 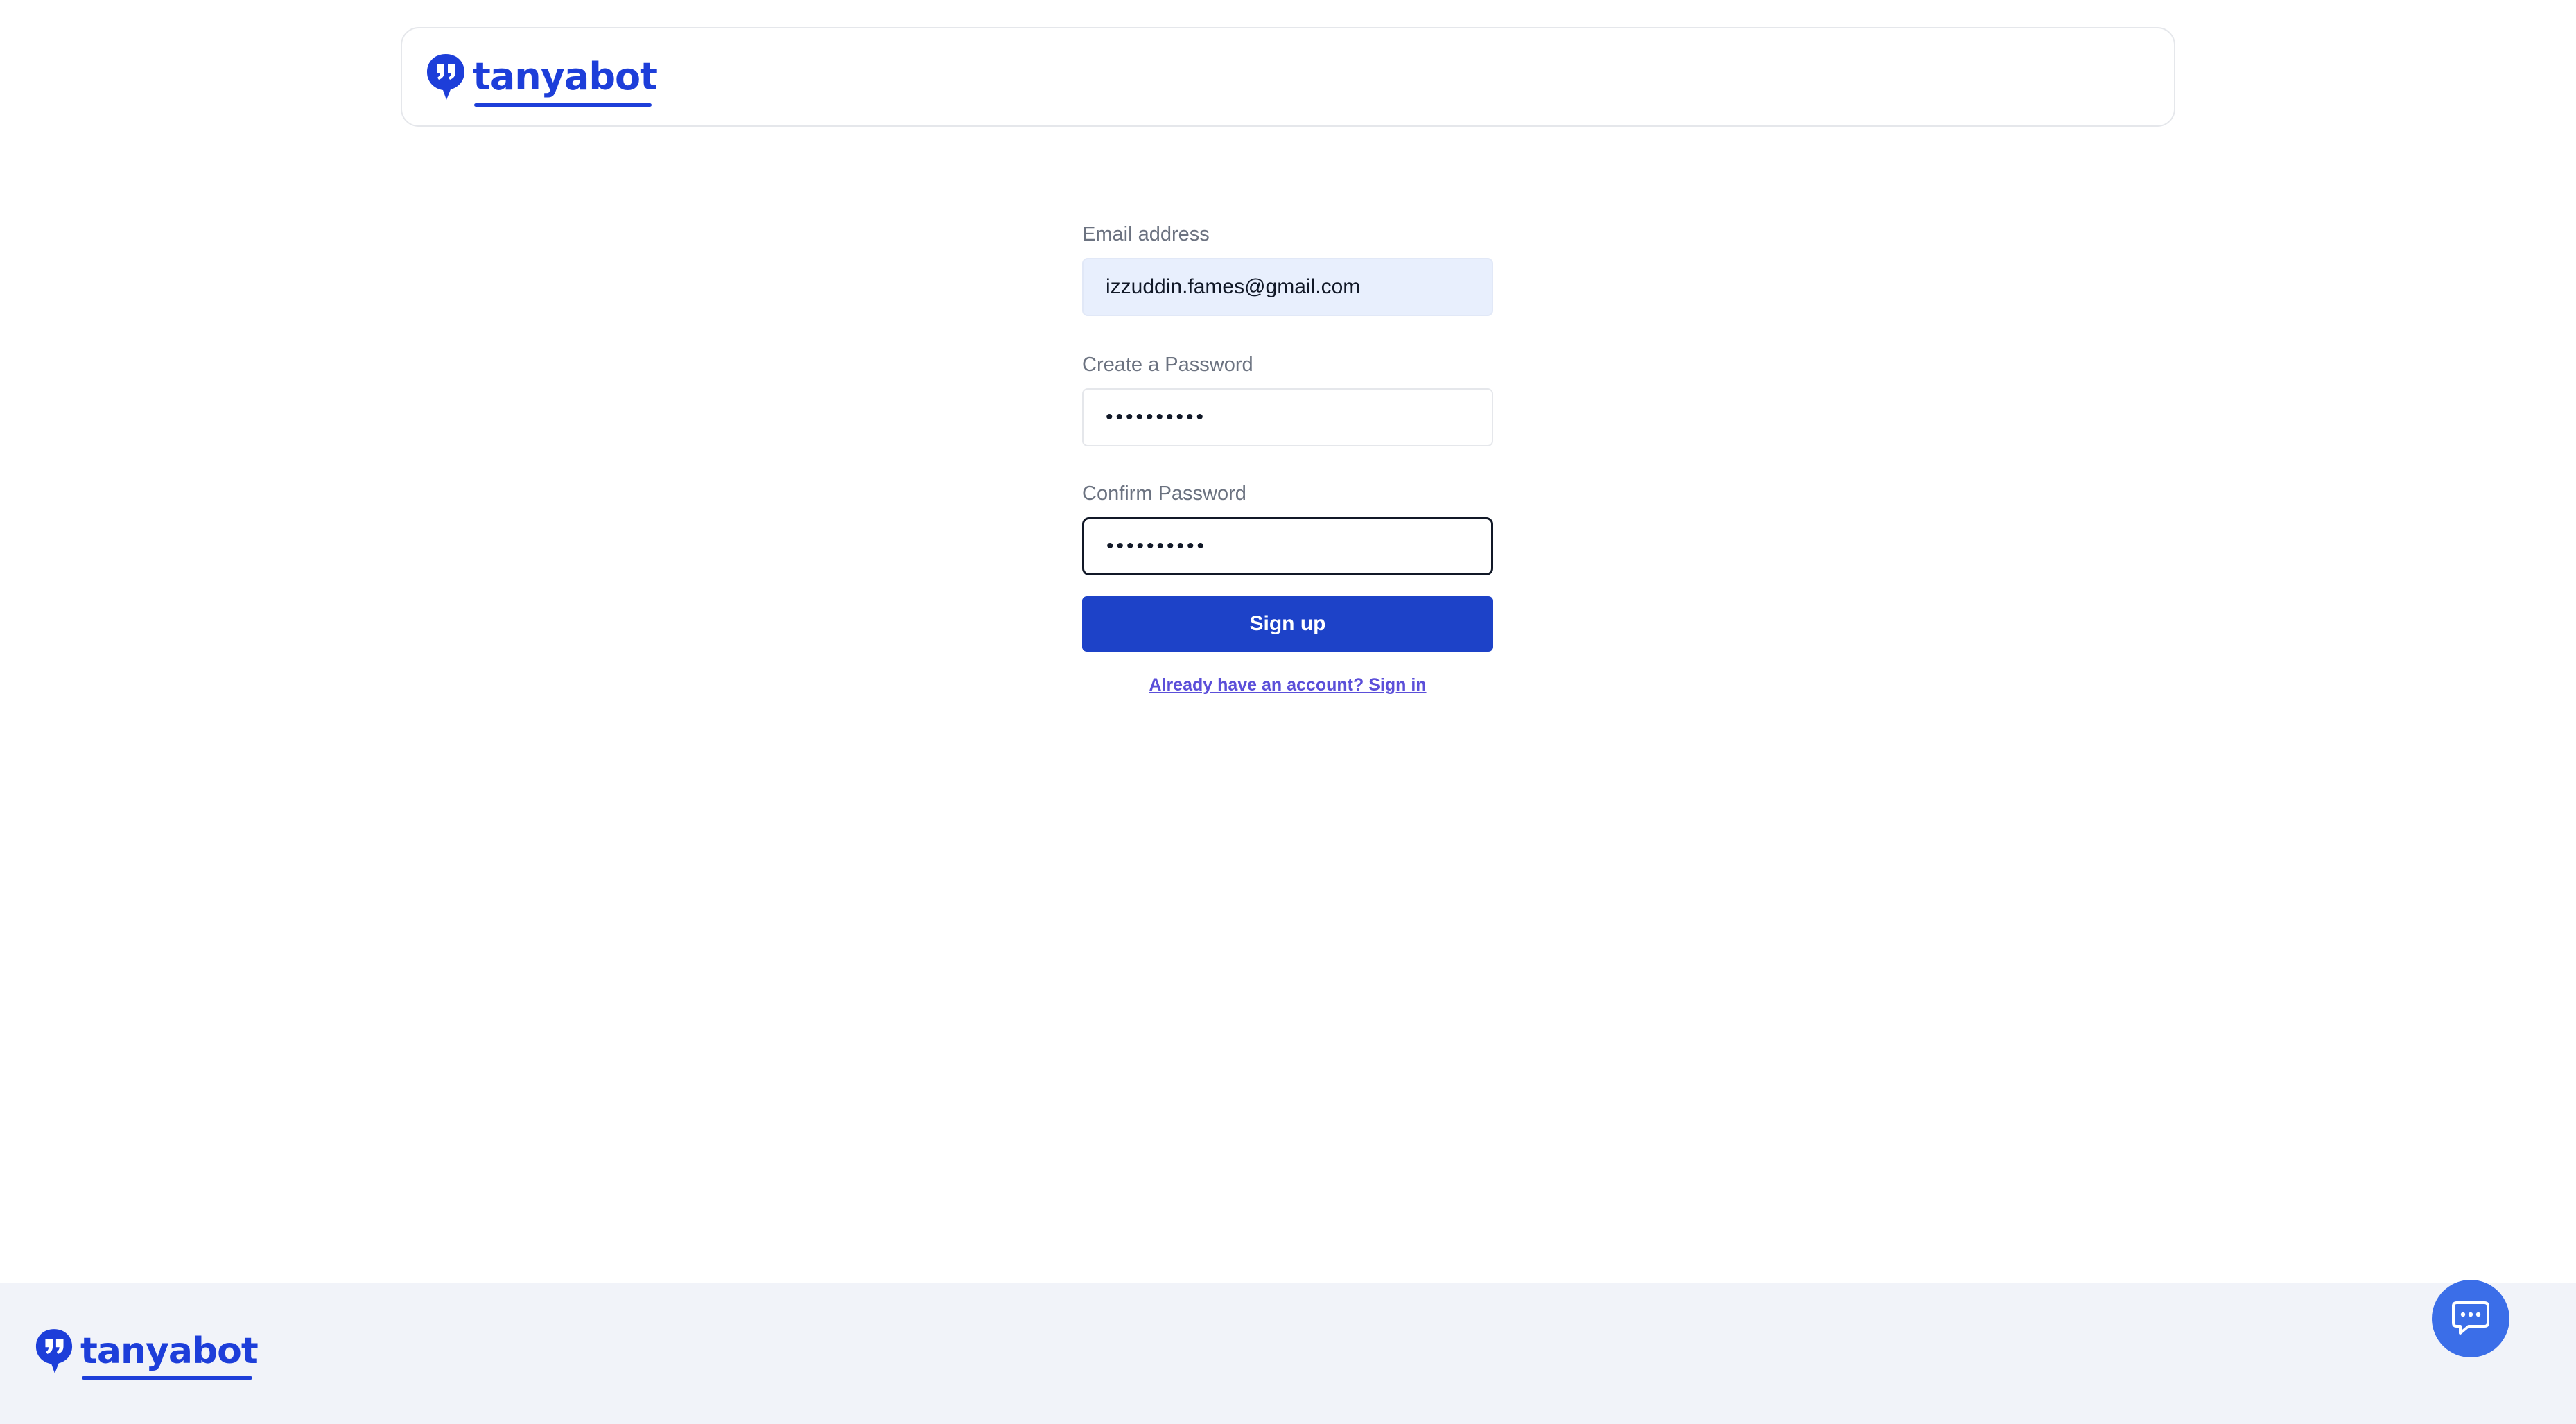 I want to click on email-field, so click(x=1287, y=287).